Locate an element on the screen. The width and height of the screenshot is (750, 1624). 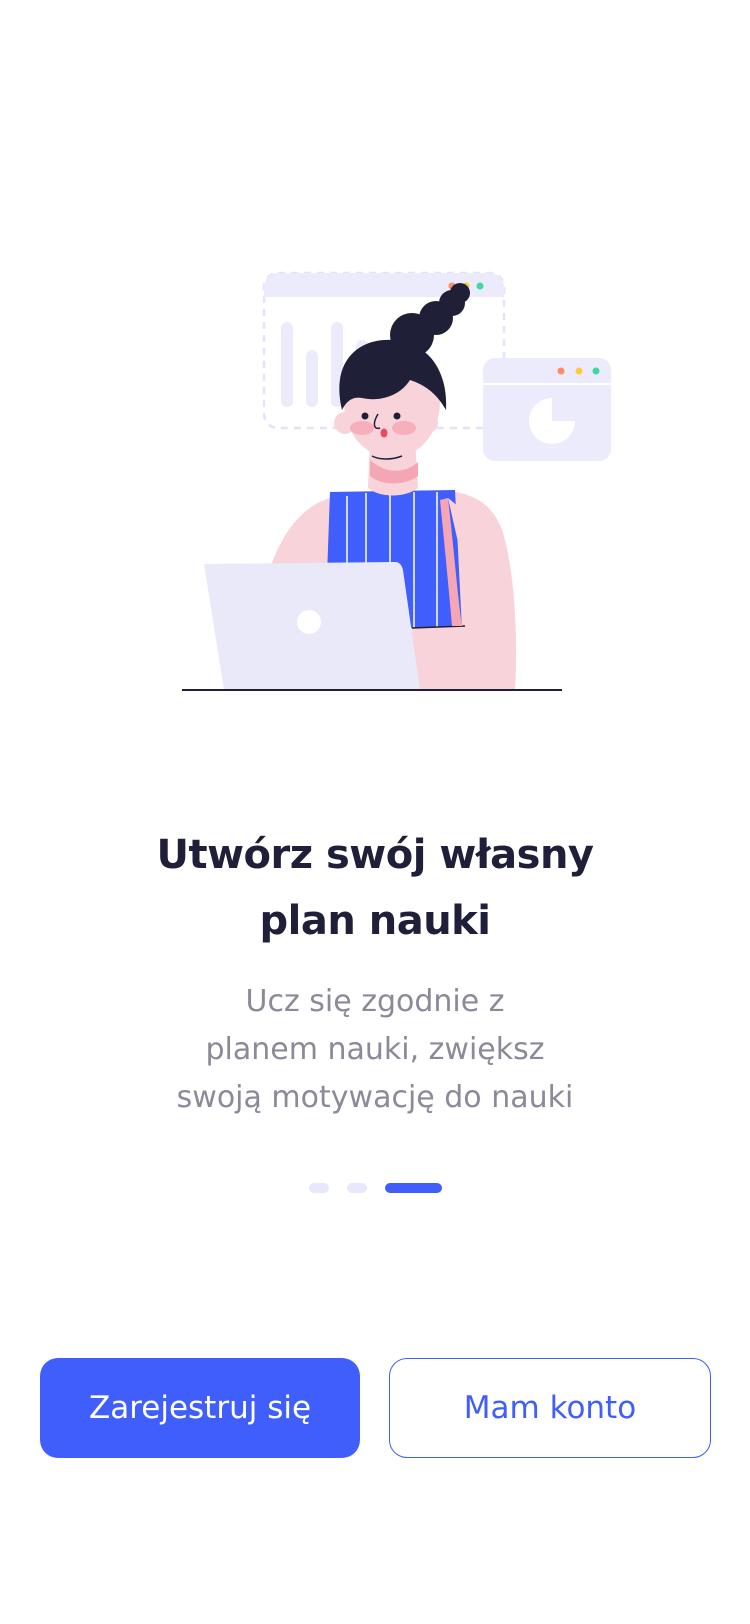
onboarding-title-line: Utwórz swój własny is located at coordinates (375, 855).